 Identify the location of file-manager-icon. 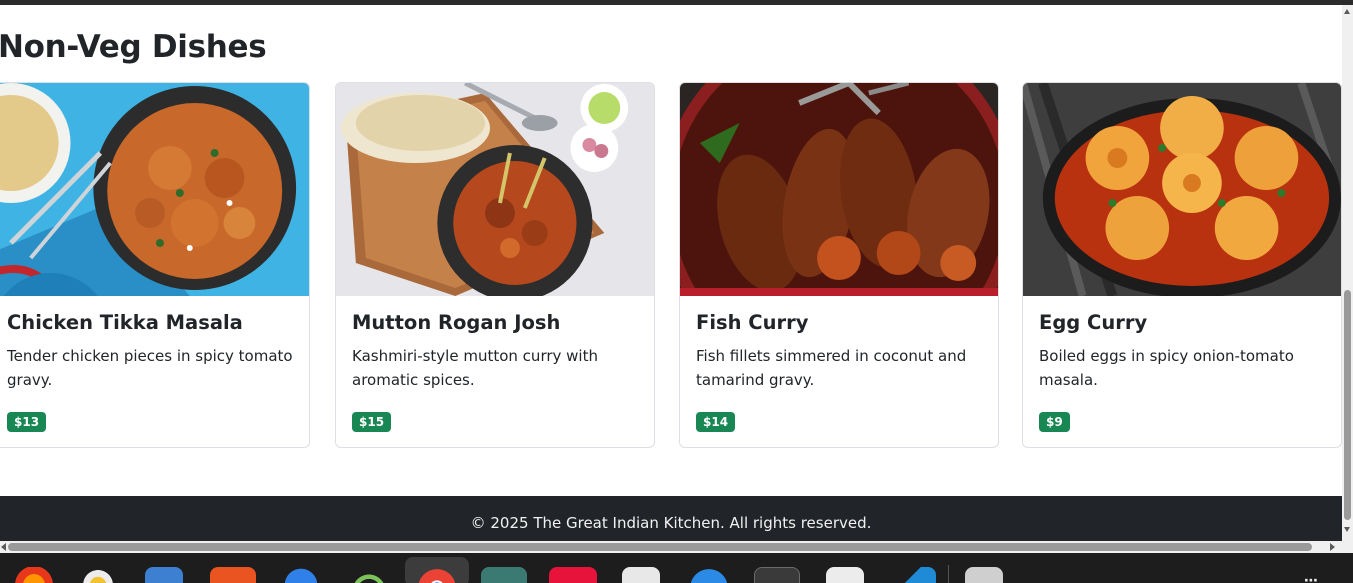
(504, 575).